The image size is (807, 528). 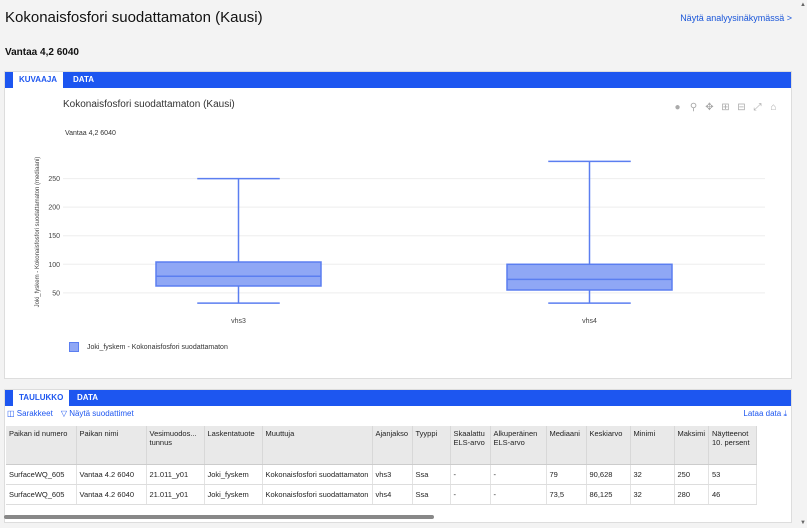 I want to click on table-cell: 250, so click(x=691, y=474).